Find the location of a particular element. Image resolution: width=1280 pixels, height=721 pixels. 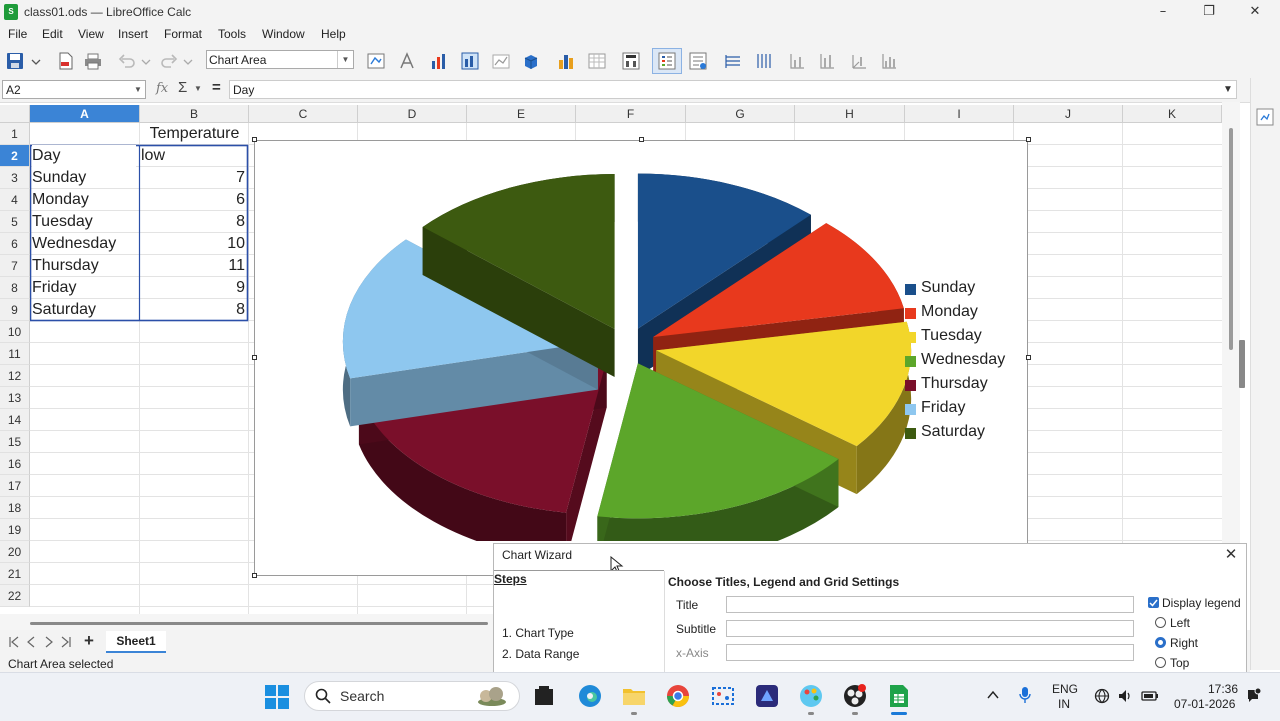

network-icon is located at coordinates (1102, 696).